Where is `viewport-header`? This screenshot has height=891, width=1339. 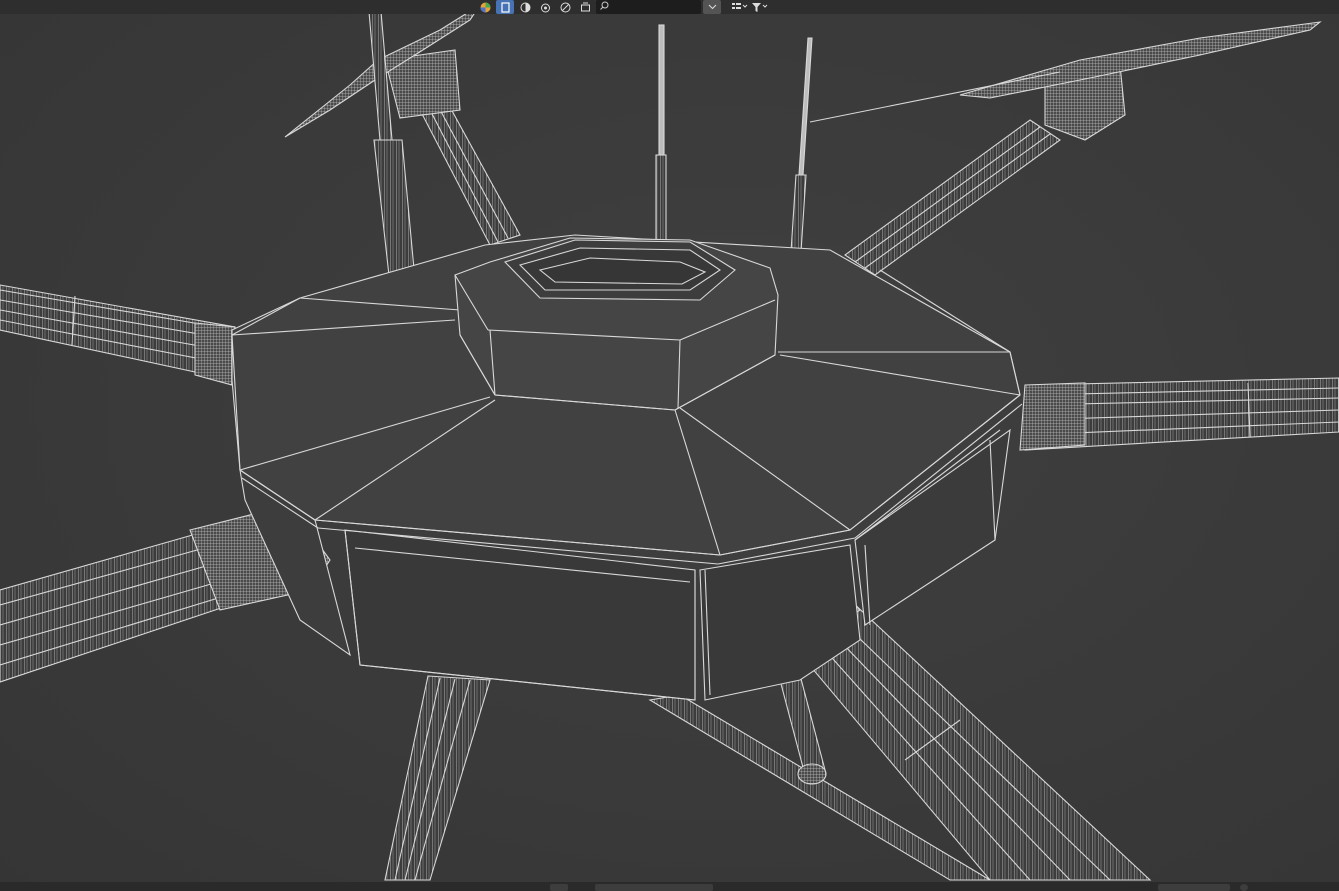
viewport-header is located at coordinates (669, 7).